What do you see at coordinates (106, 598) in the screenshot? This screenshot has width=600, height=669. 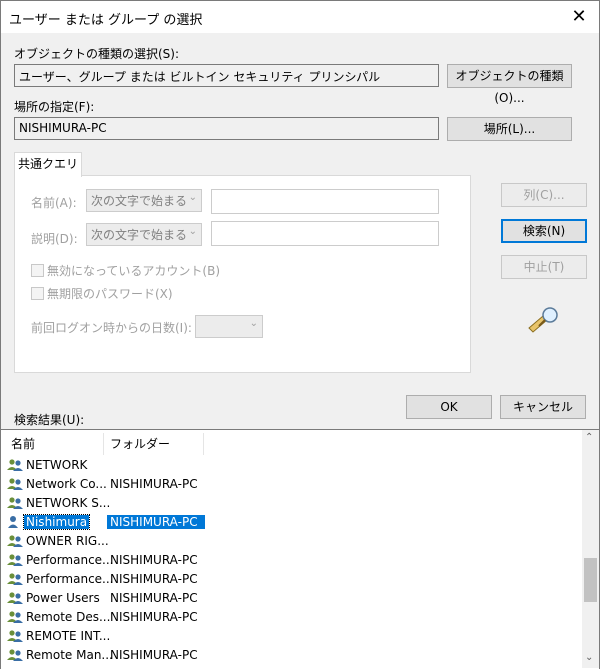 I see `table-row: Power Users NISHIMURA-PC` at bounding box center [106, 598].